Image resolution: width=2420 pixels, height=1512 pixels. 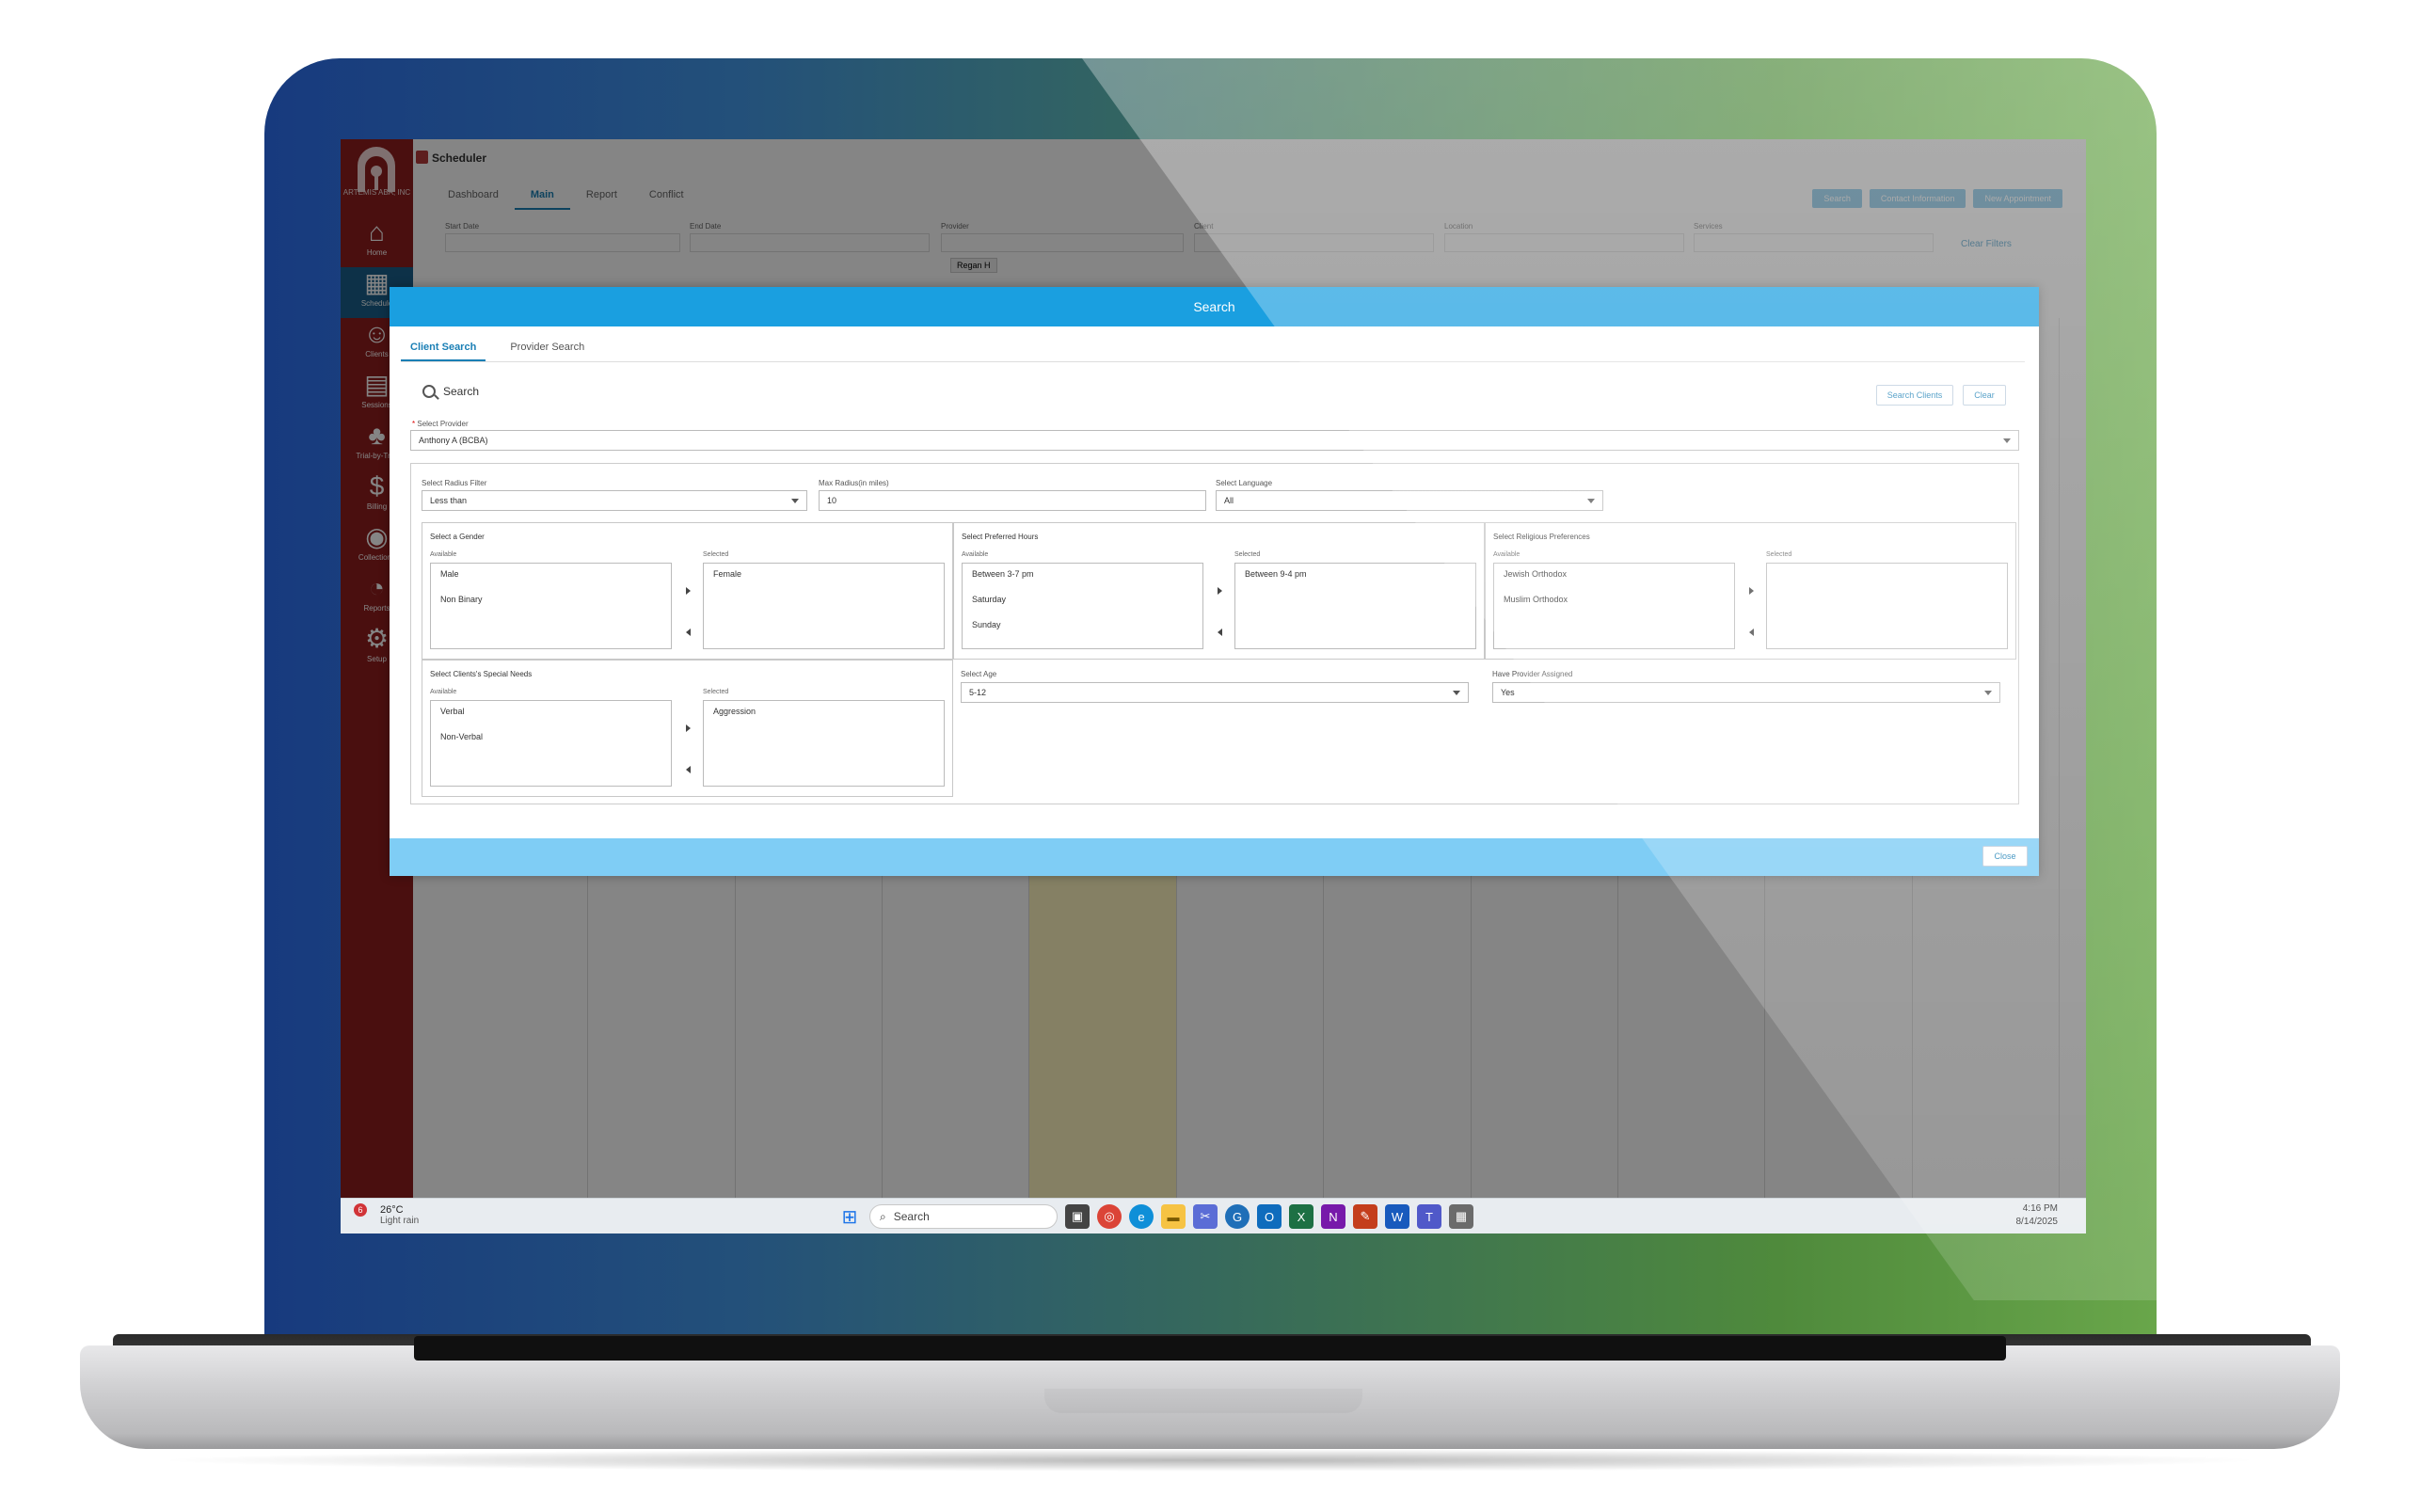 I want to click on hours-title: Select Preferred Hours, so click(x=1001, y=537).